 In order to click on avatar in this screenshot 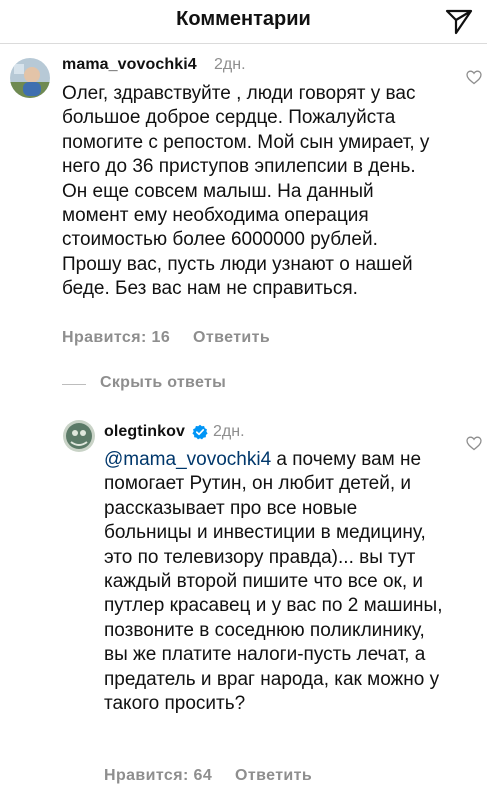, I will do `click(30, 78)`.